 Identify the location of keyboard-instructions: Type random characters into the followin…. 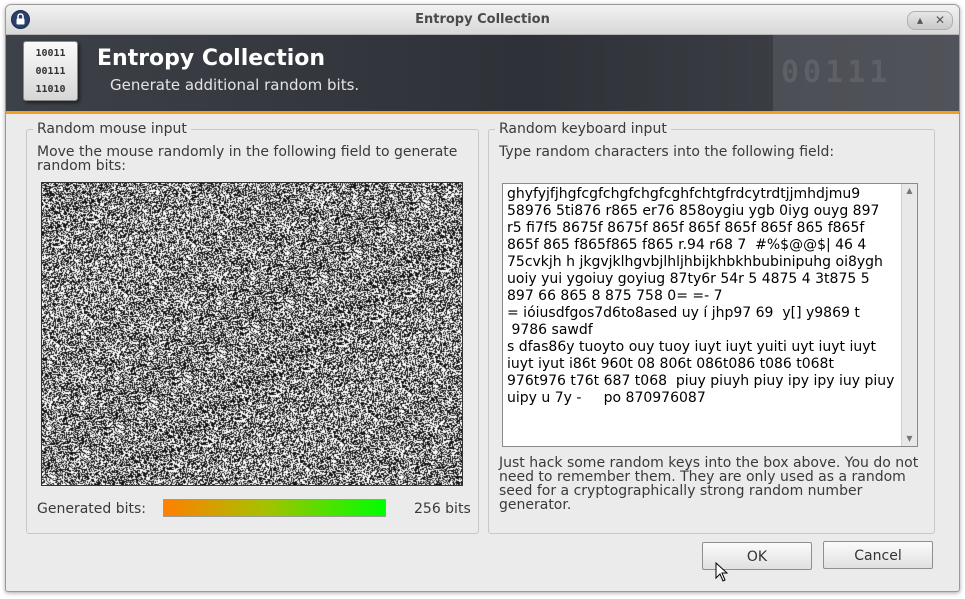
(667, 152).